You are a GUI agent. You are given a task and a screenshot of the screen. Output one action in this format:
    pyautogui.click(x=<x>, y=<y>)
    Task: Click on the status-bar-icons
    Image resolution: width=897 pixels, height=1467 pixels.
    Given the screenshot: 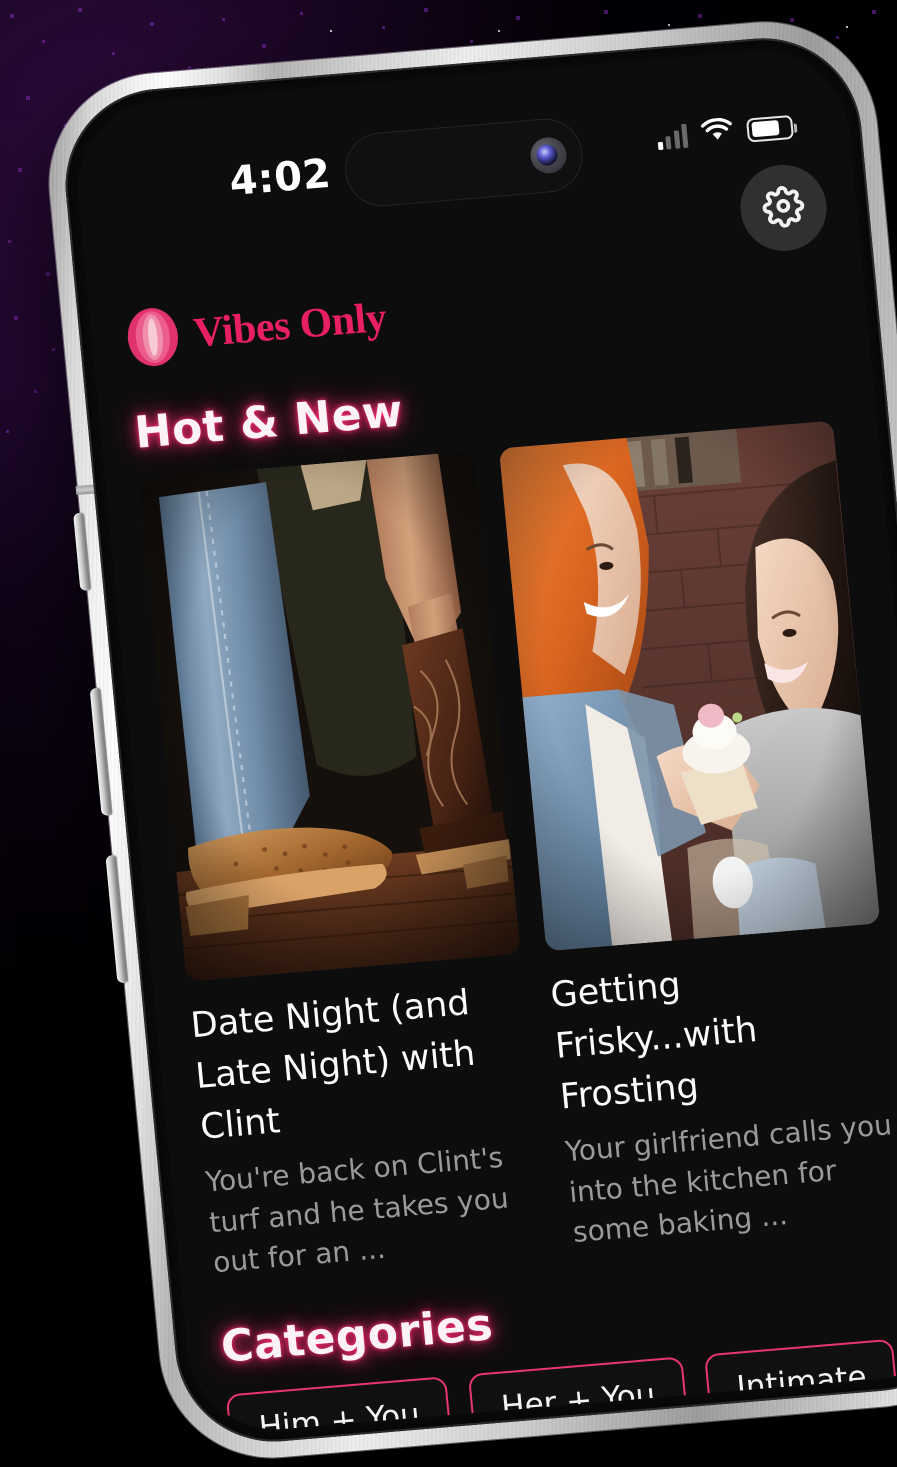 What is the action you would take?
    pyautogui.click(x=724, y=132)
    